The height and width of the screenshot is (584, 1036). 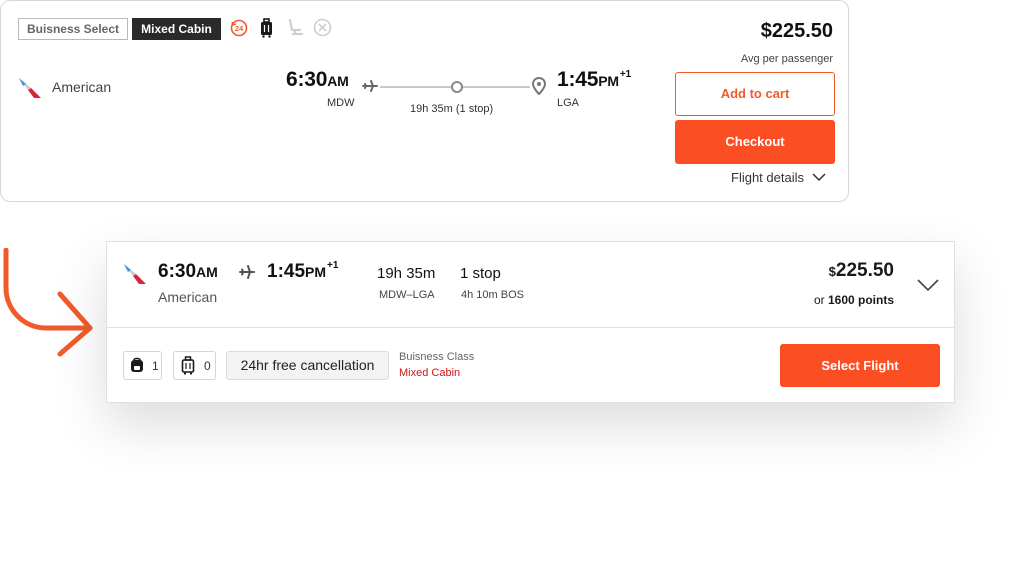 I want to click on mixed-cabin-label: Mixed Cabin, so click(x=430, y=373).